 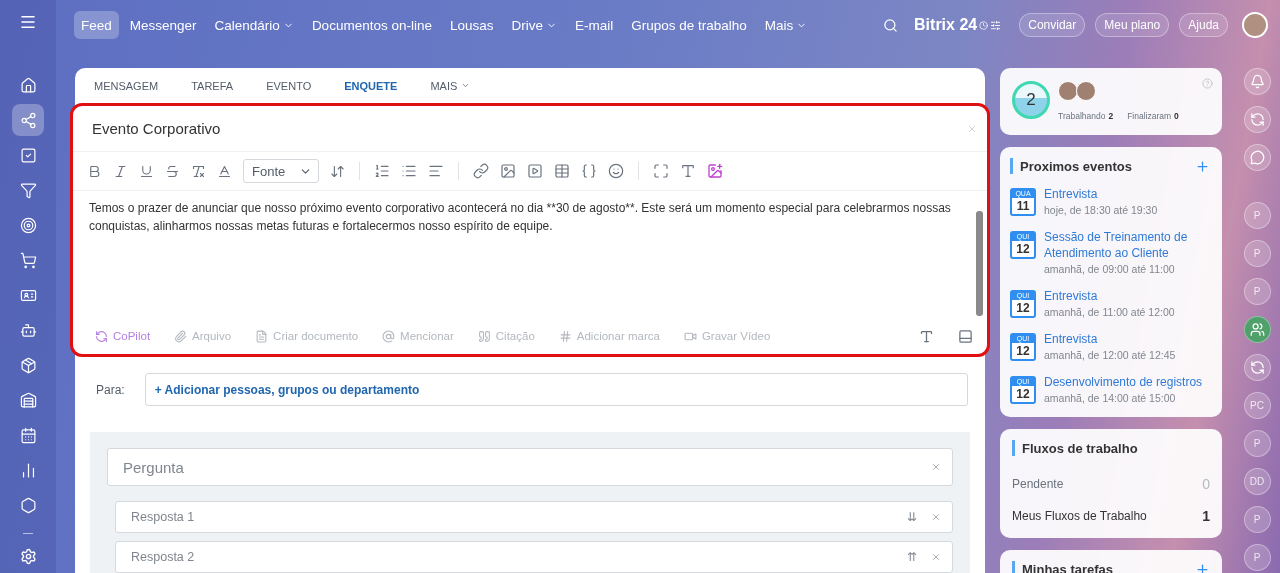 What do you see at coordinates (94, 171) in the screenshot?
I see `bold-icon` at bounding box center [94, 171].